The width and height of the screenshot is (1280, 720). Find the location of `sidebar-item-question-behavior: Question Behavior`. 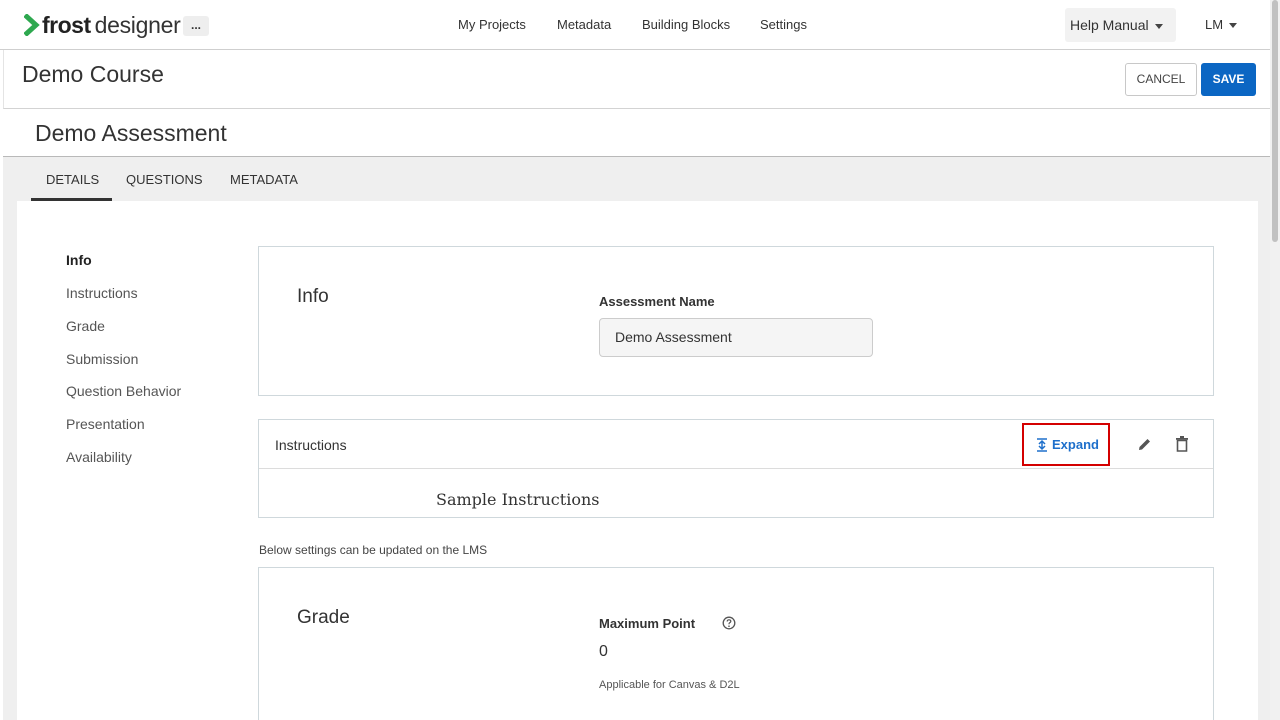

sidebar-item-question-behavior: Question Behavior is located at coordinates (123, 391).